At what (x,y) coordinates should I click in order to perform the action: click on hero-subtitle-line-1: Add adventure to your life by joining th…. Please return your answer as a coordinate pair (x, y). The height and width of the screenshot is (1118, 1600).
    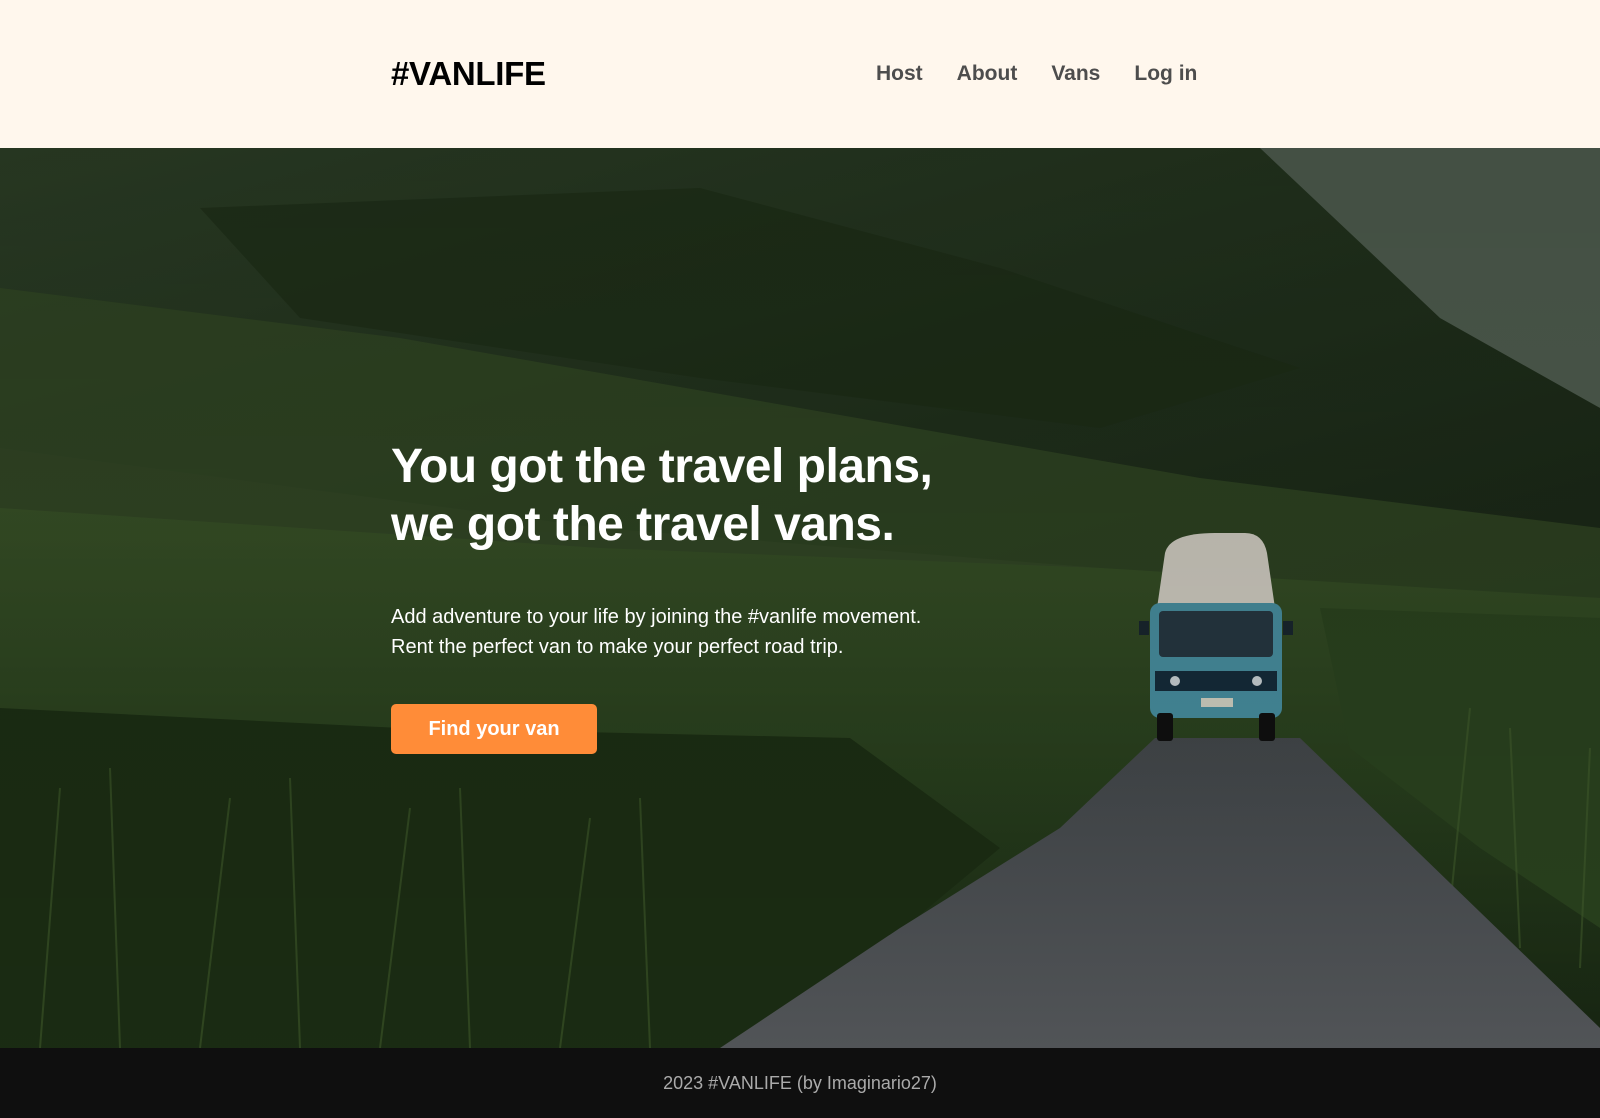
    Looking at the image, I should click on (656, 617).